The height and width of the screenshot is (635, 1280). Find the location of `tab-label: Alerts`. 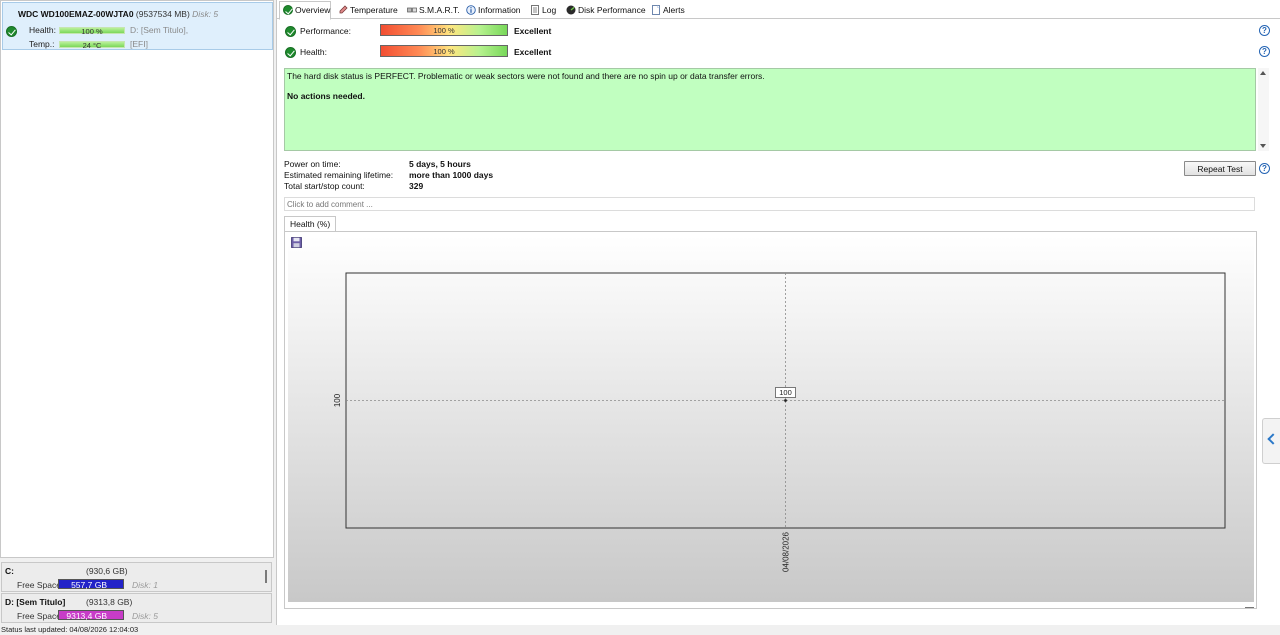

tab-label: Alerts is located at coordinates (674, 10).